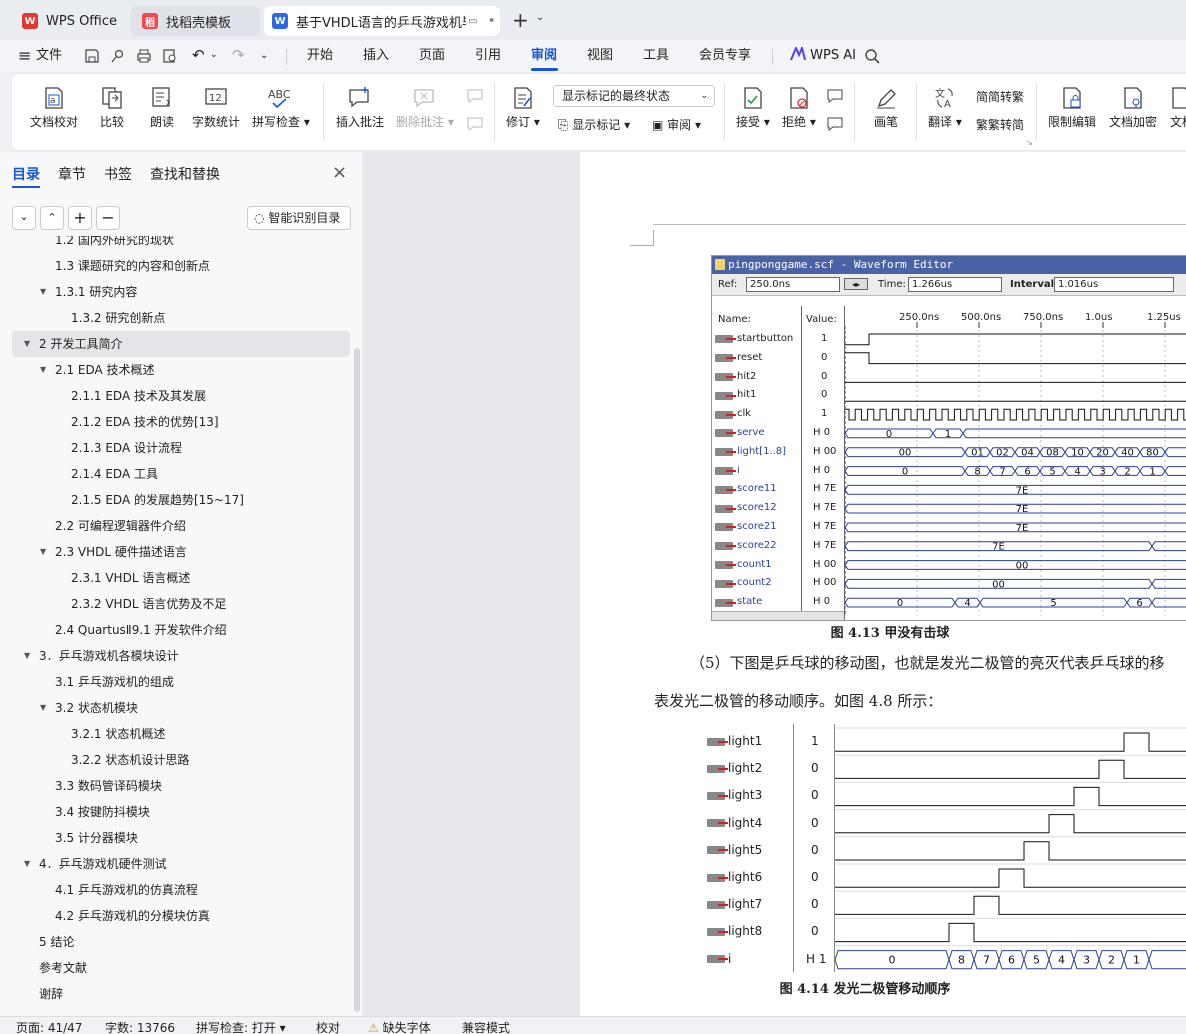 This screenshot has width=1186, height=1034. What do you see at coordinates (118, 174) in the screenshot?
I see `nav-tab-bookmarks: 书签` at bounding box center [118, 174].